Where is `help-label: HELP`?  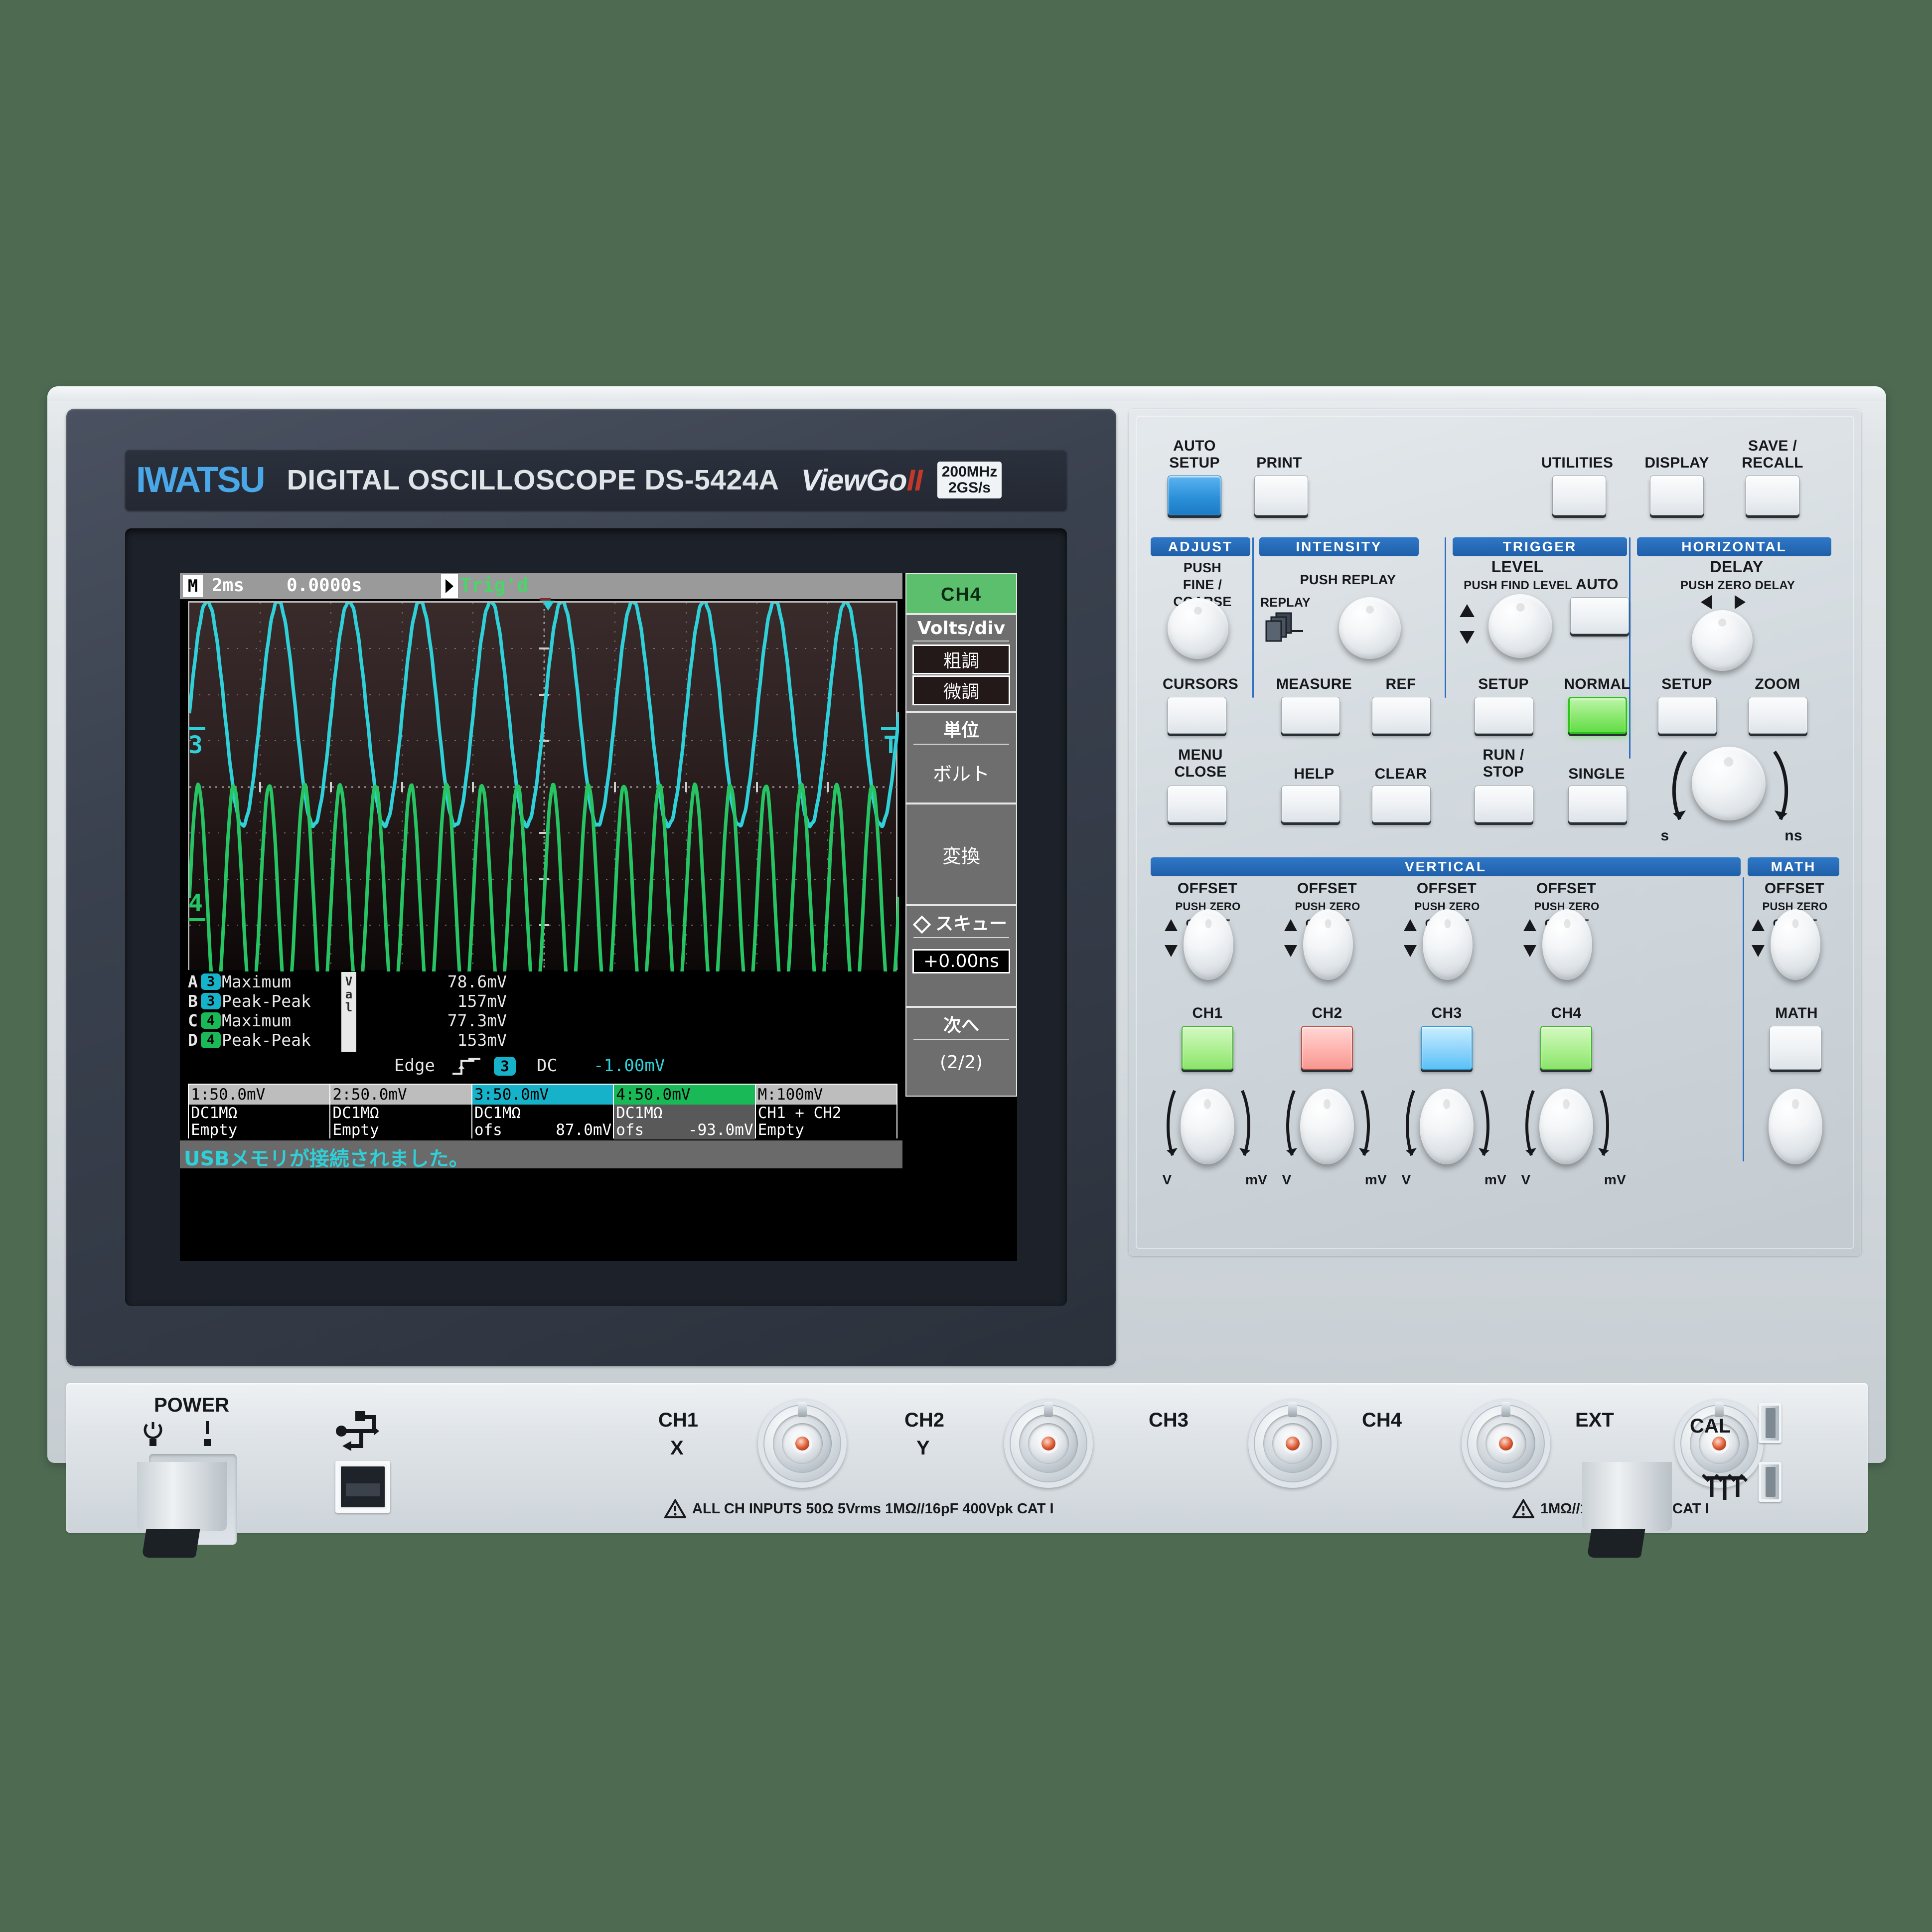 help-label: HELP is located at coordinates (1314, 774).